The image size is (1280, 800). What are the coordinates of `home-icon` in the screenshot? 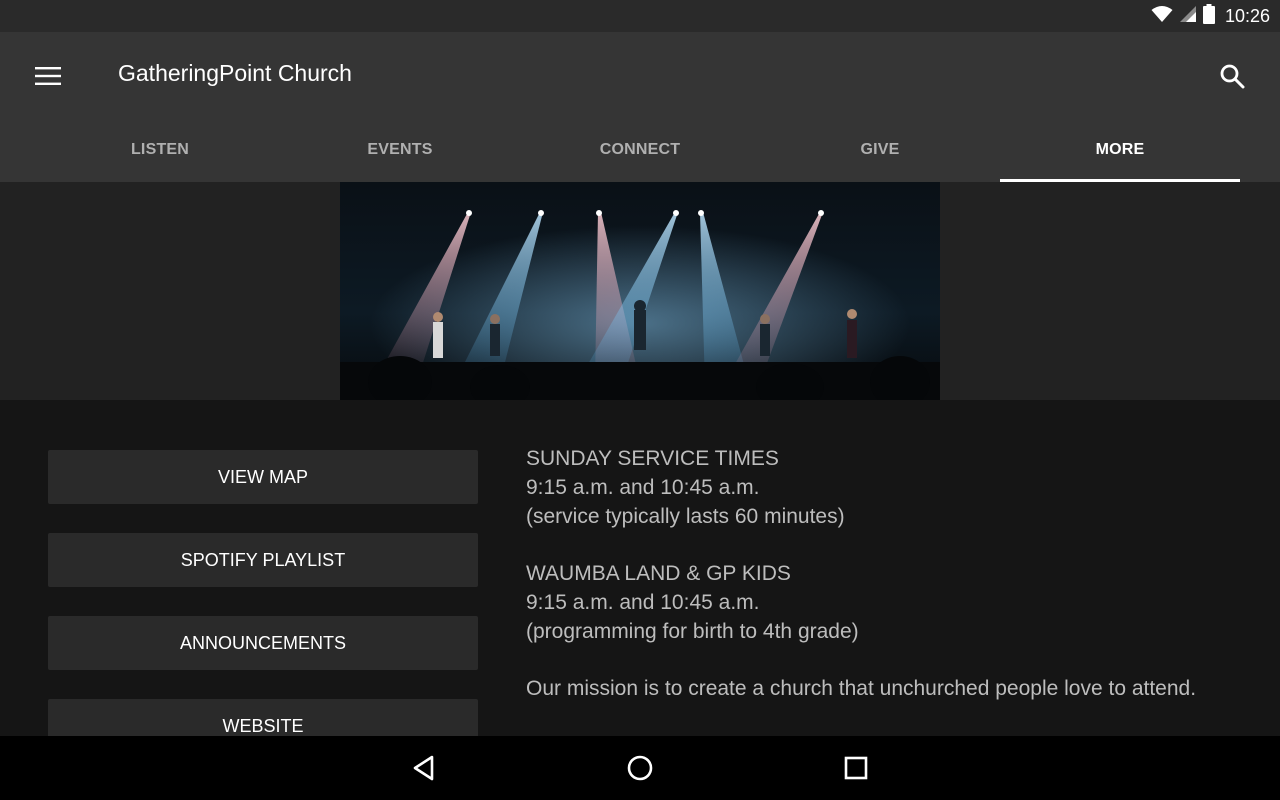 It's located at (640, 768).